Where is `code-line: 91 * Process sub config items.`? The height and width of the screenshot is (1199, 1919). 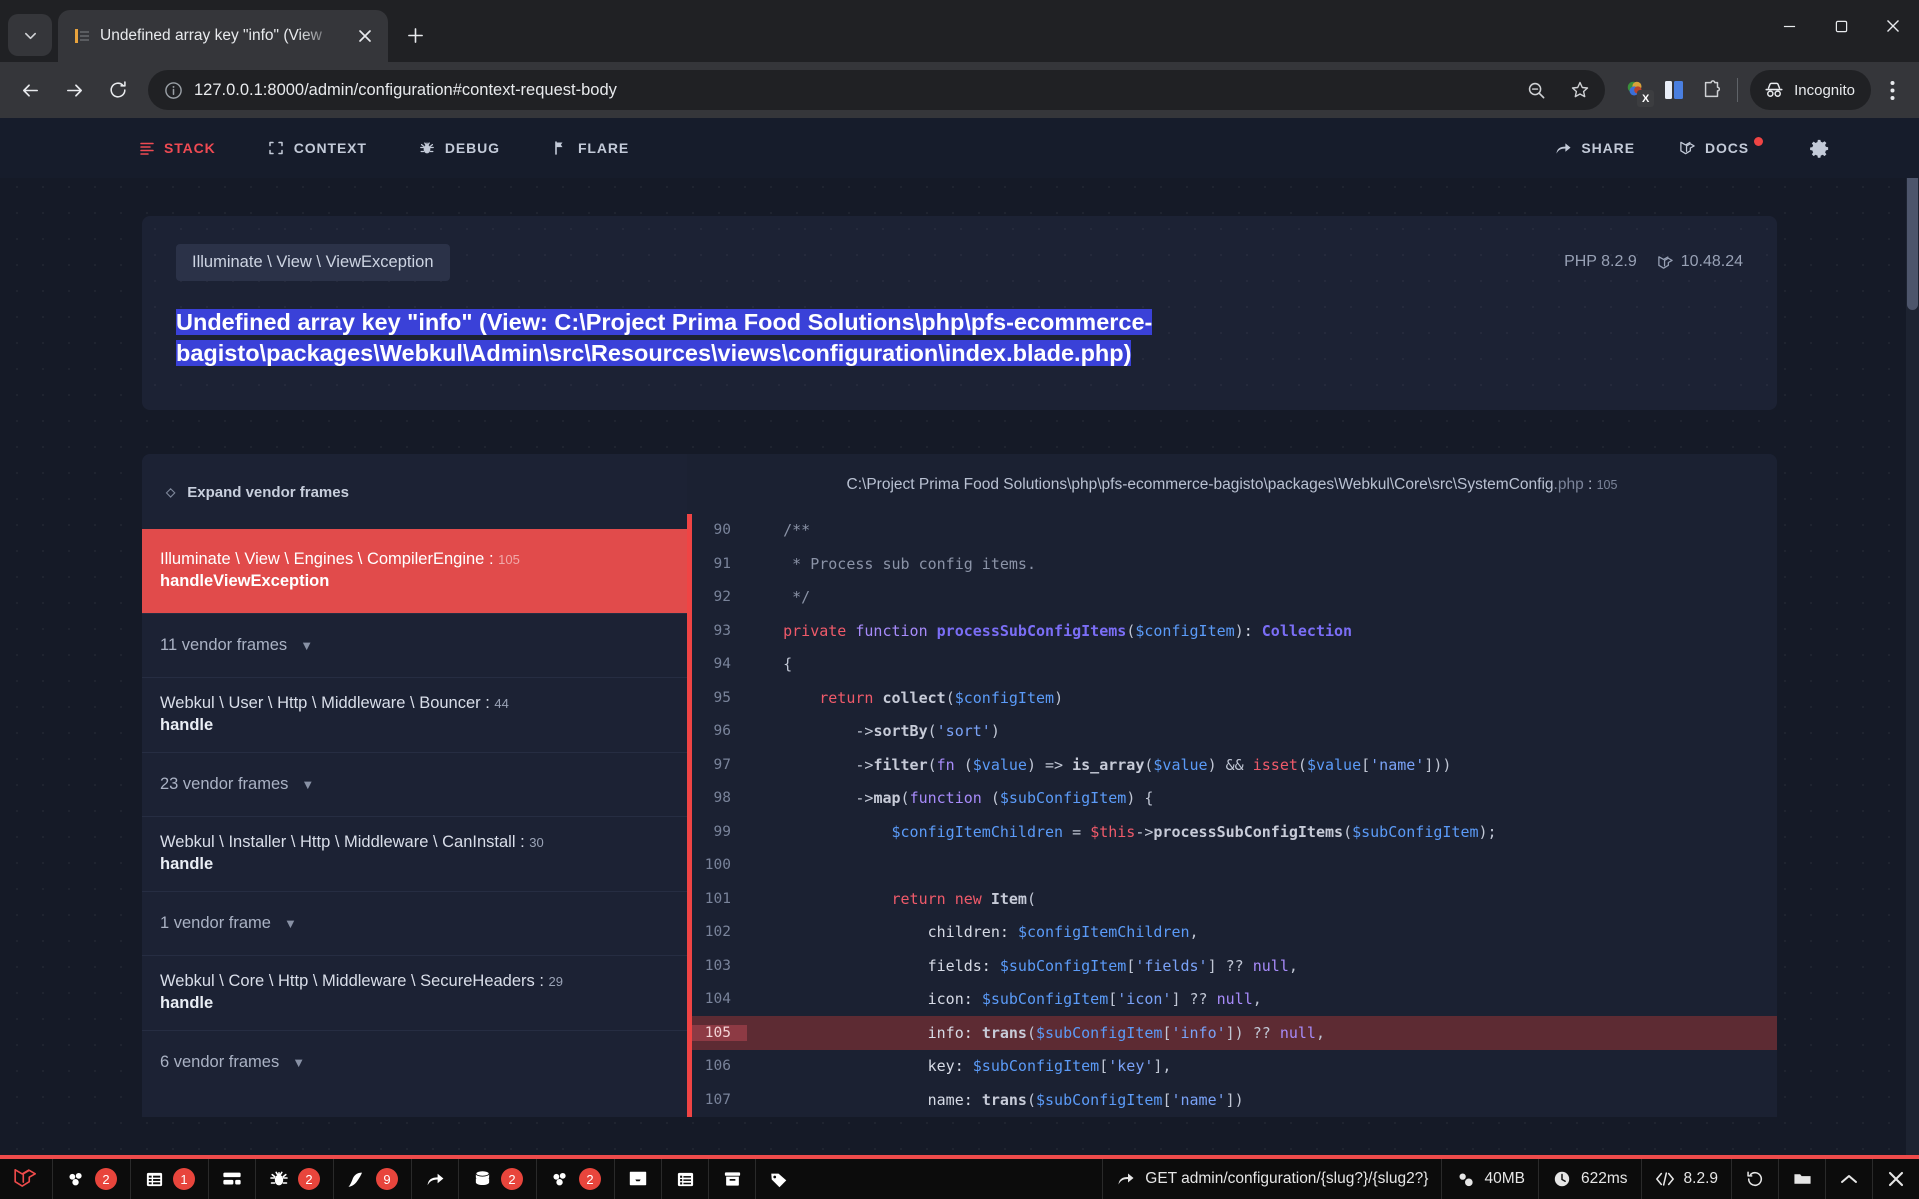
code-line: 91 * Process sub config items. is located at coordinates (1232, 564).